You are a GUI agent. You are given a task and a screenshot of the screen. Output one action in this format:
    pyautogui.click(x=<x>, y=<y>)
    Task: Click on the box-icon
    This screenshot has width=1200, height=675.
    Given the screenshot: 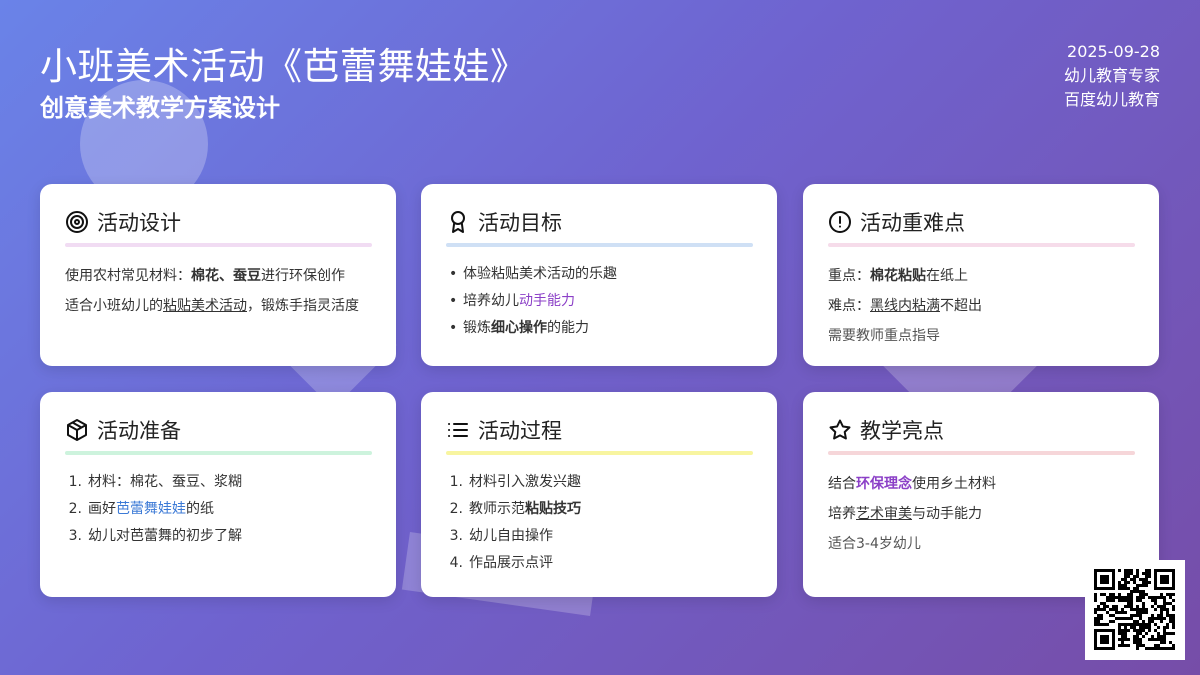 What is the action you would take?
    pyautogui.click(x=77, y=430)
    